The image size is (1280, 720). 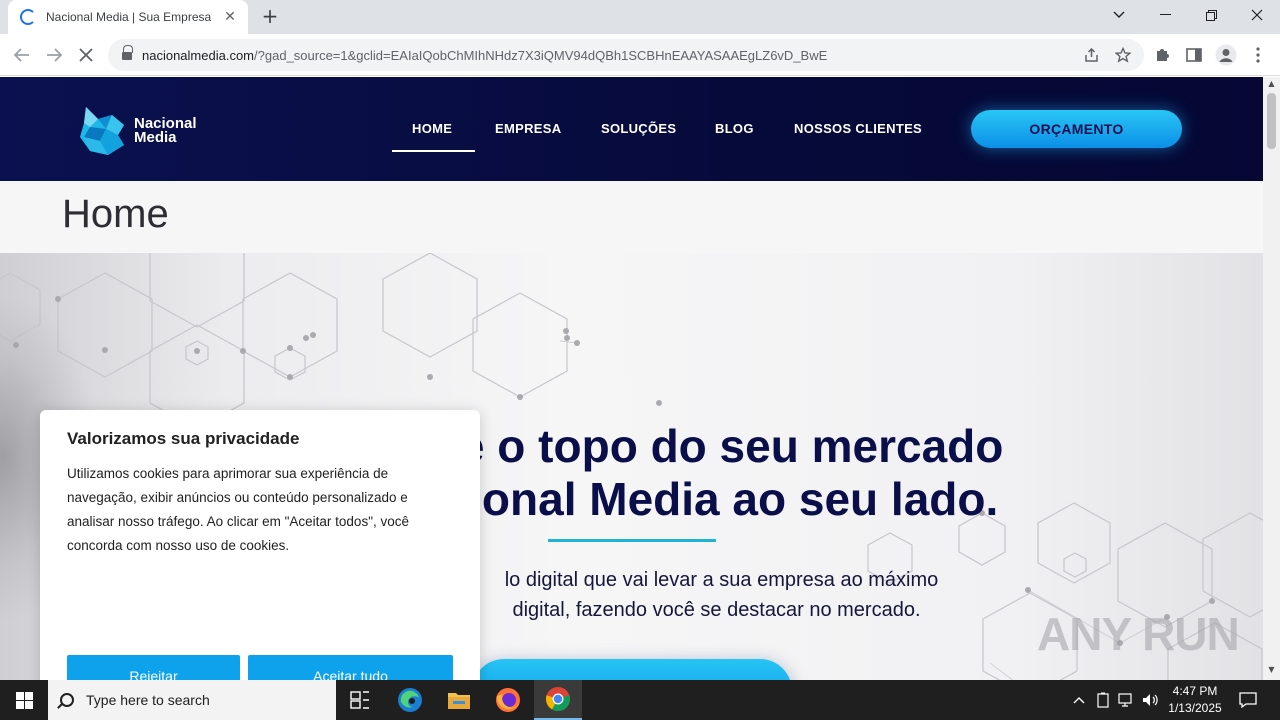 What do you see at coordinates (28, 17) in the screenshot?
I see `loading-favicon-icon` at bounding box center [28, 17].